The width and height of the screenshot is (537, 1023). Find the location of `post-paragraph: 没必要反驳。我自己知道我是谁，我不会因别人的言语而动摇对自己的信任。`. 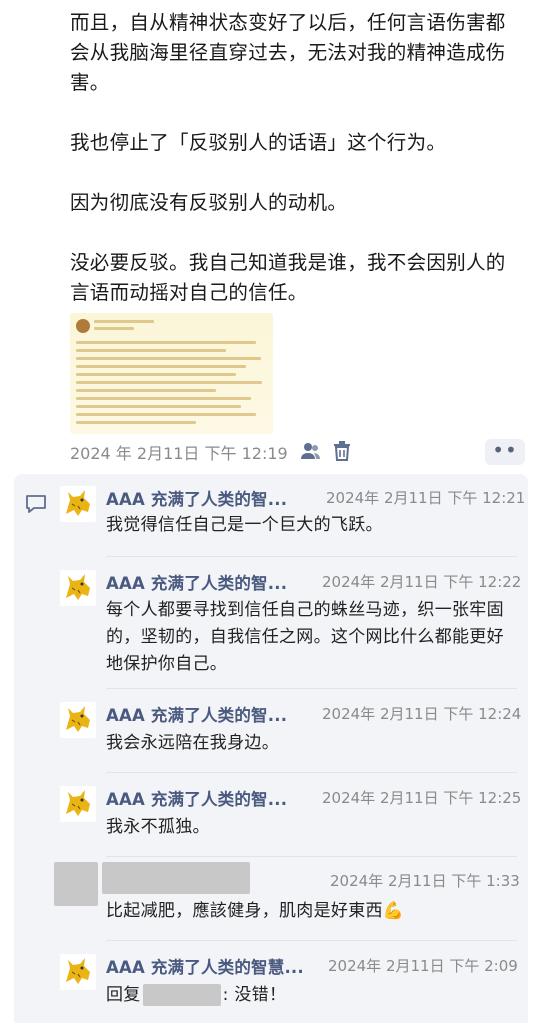

post-paragraph: 没必要反驳。我自己知道我是谁，我不会因别人的言语而动摇对自己的信任。 is located at coordinates (288, 277).